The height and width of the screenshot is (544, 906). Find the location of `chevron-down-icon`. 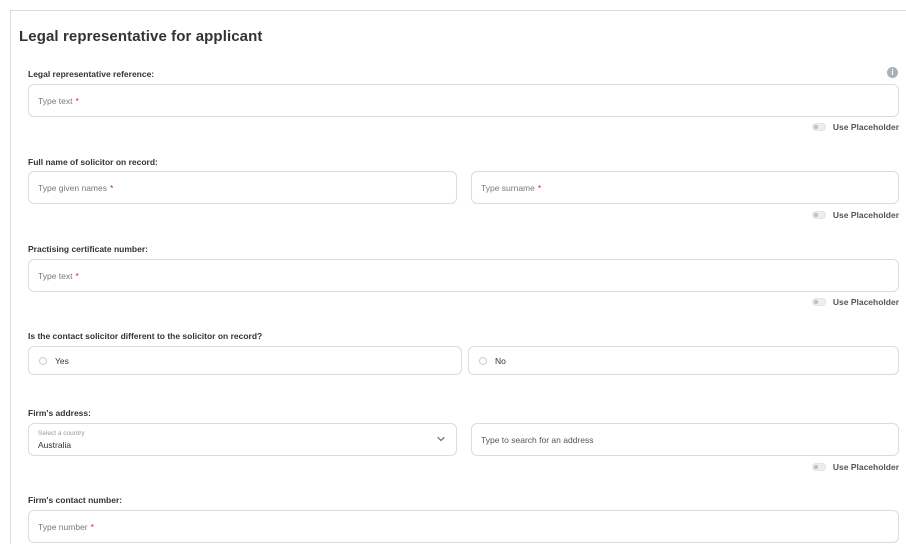

chevron-down-icon is located at coordinates (441, 439).